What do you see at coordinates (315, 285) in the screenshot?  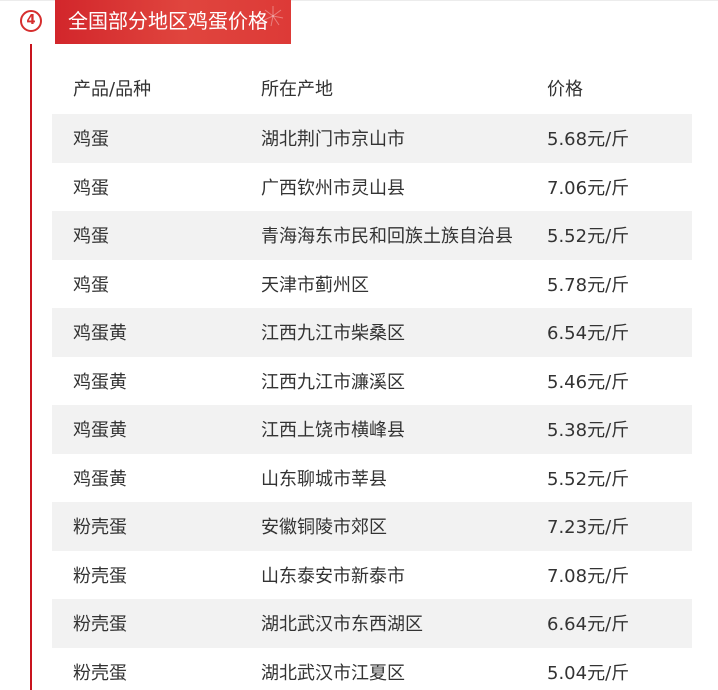 I see `cell-origin: 天津市蓟州区` at bounding box center [315, 285].